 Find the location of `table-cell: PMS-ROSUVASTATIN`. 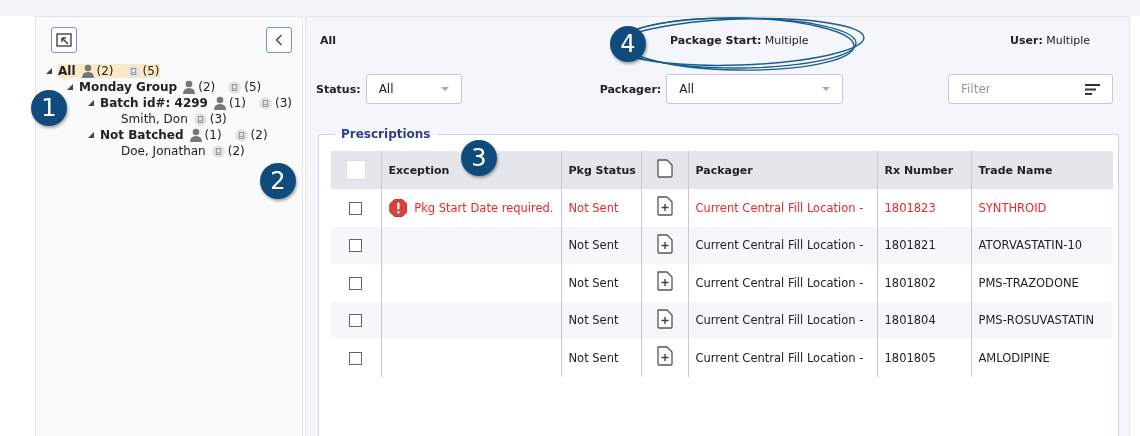

table-cell: PMS-ROSUVASTATIN is located at coordinates (1036, 320).